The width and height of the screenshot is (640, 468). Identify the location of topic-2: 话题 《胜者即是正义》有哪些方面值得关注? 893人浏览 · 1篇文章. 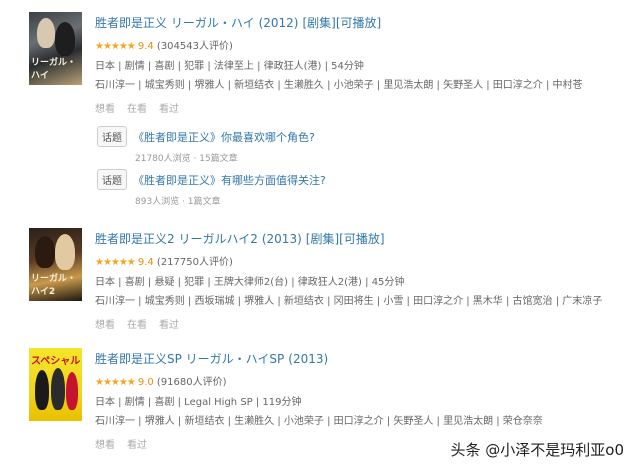
(211, 188).